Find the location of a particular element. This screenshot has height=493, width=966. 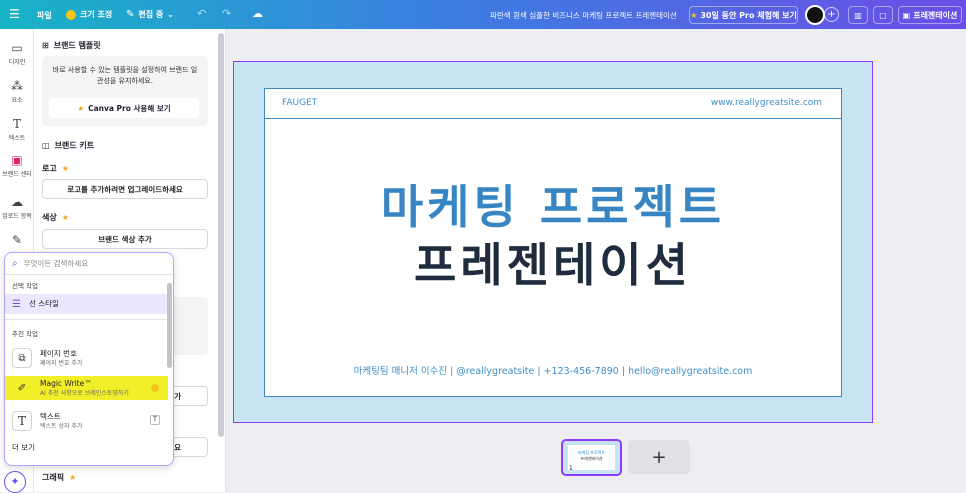

present-button: ▣ 프레젠테이션 is located at coordinates (930, 15).